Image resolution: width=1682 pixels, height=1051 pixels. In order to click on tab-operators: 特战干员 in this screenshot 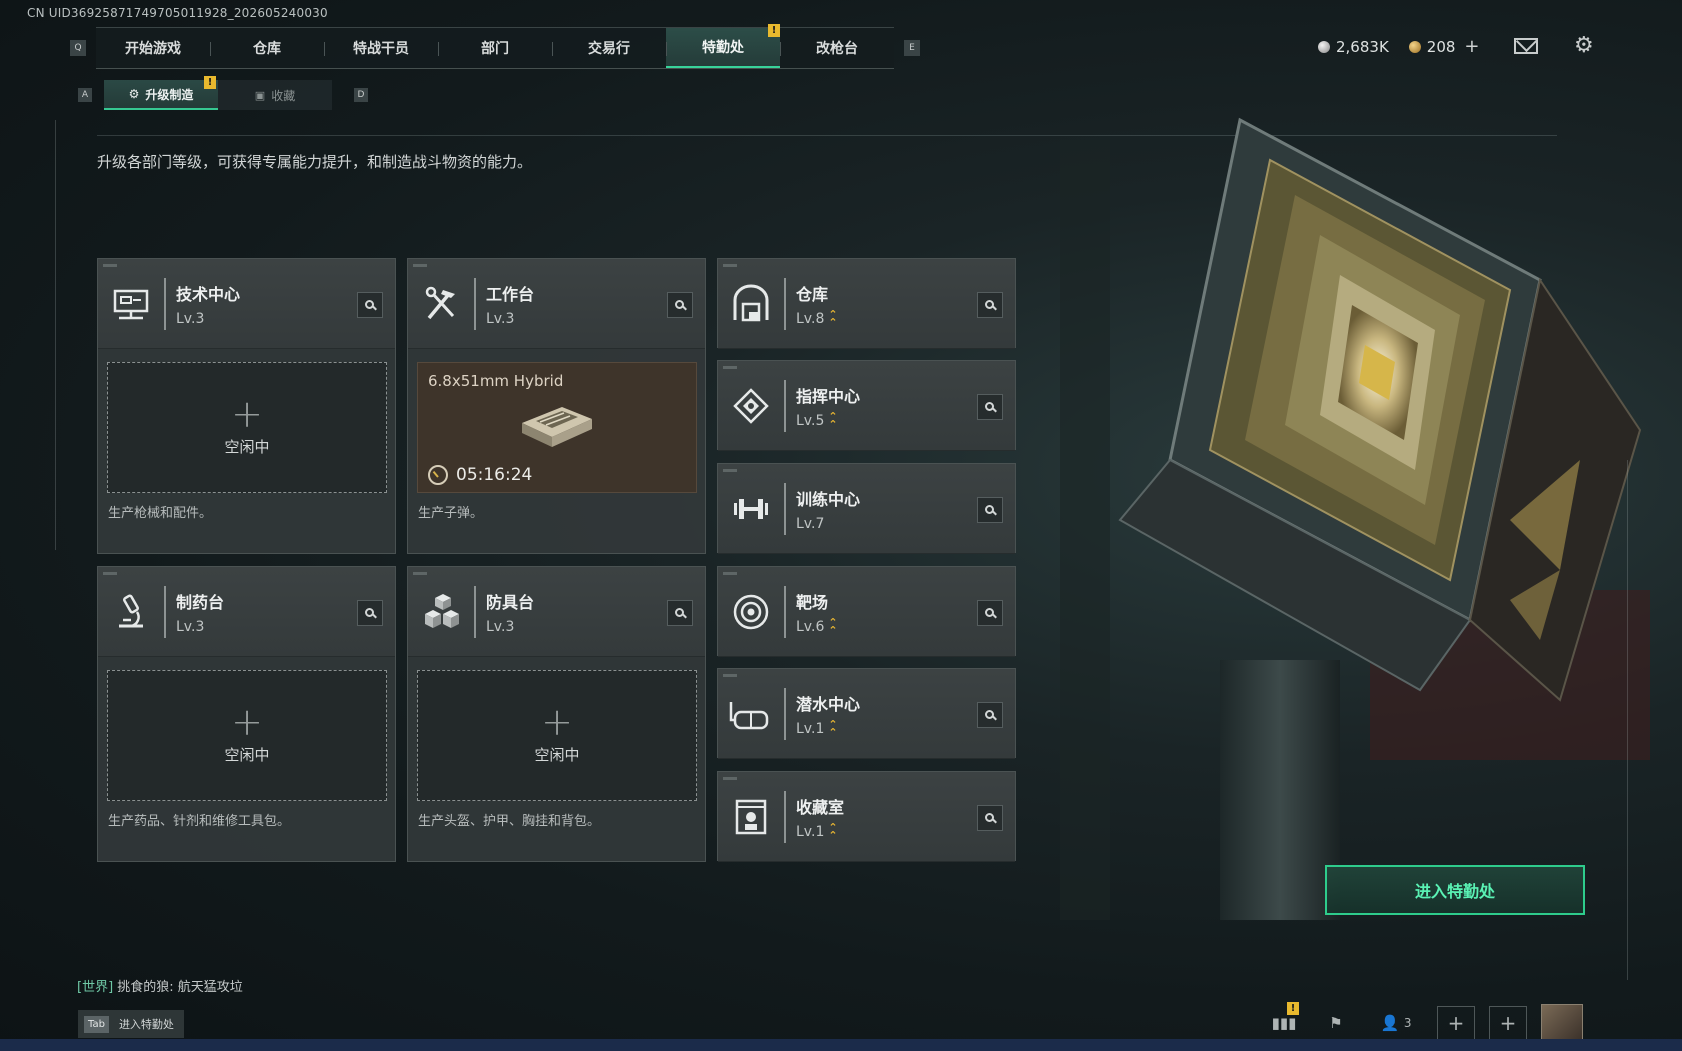, I will do `click(381, 48)`.